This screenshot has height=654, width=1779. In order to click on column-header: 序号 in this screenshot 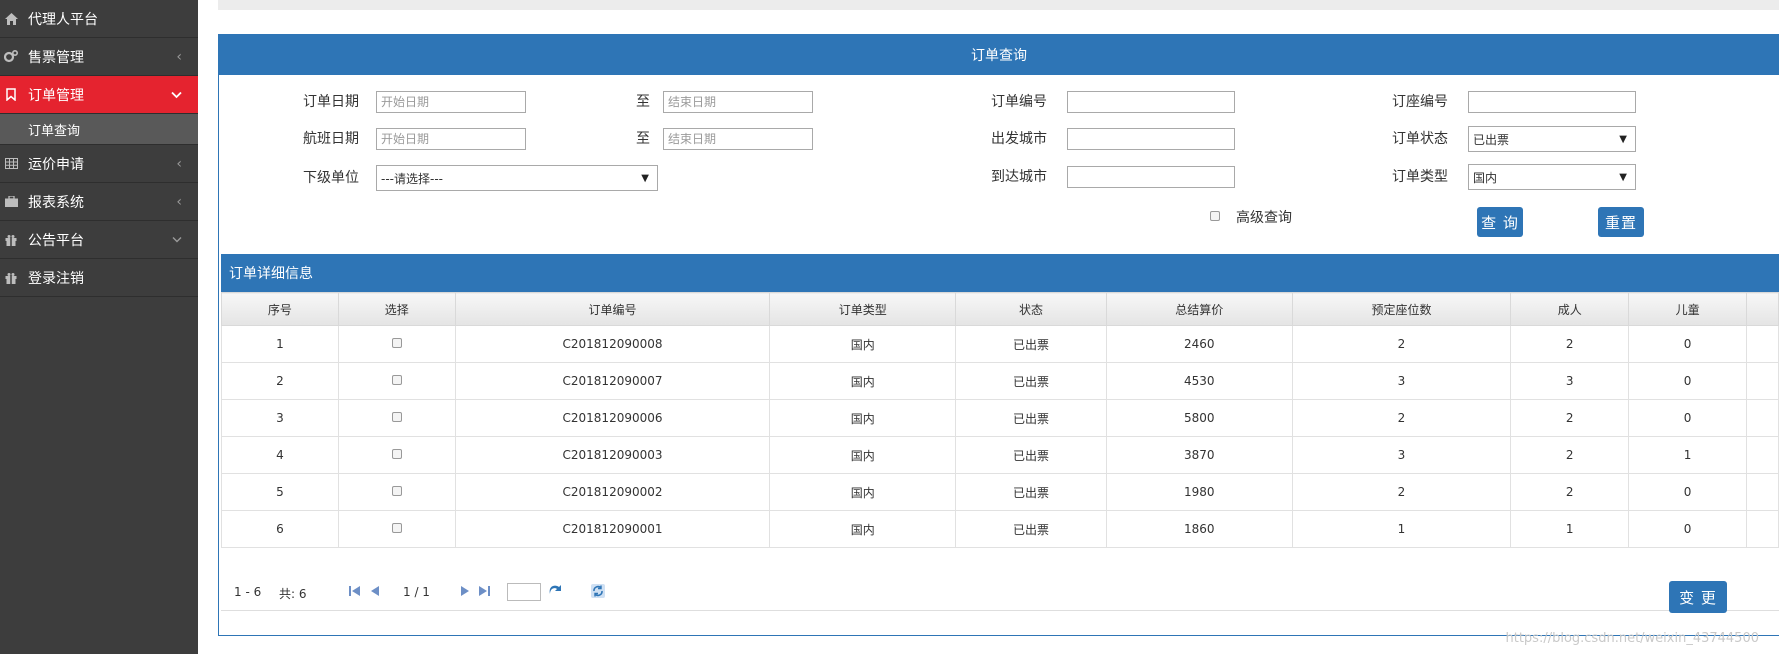, I will do `click(280, 309)`.